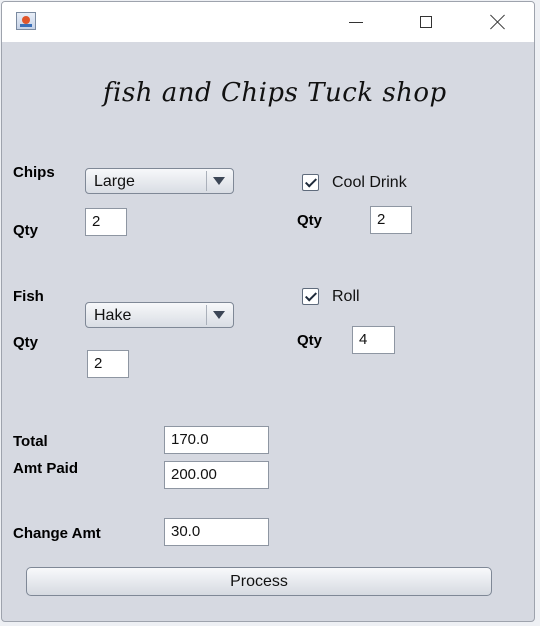 The height and width of the screenshot is (626, 540). I want to click on change-amount-label: Change Amt, so click(57, 533).